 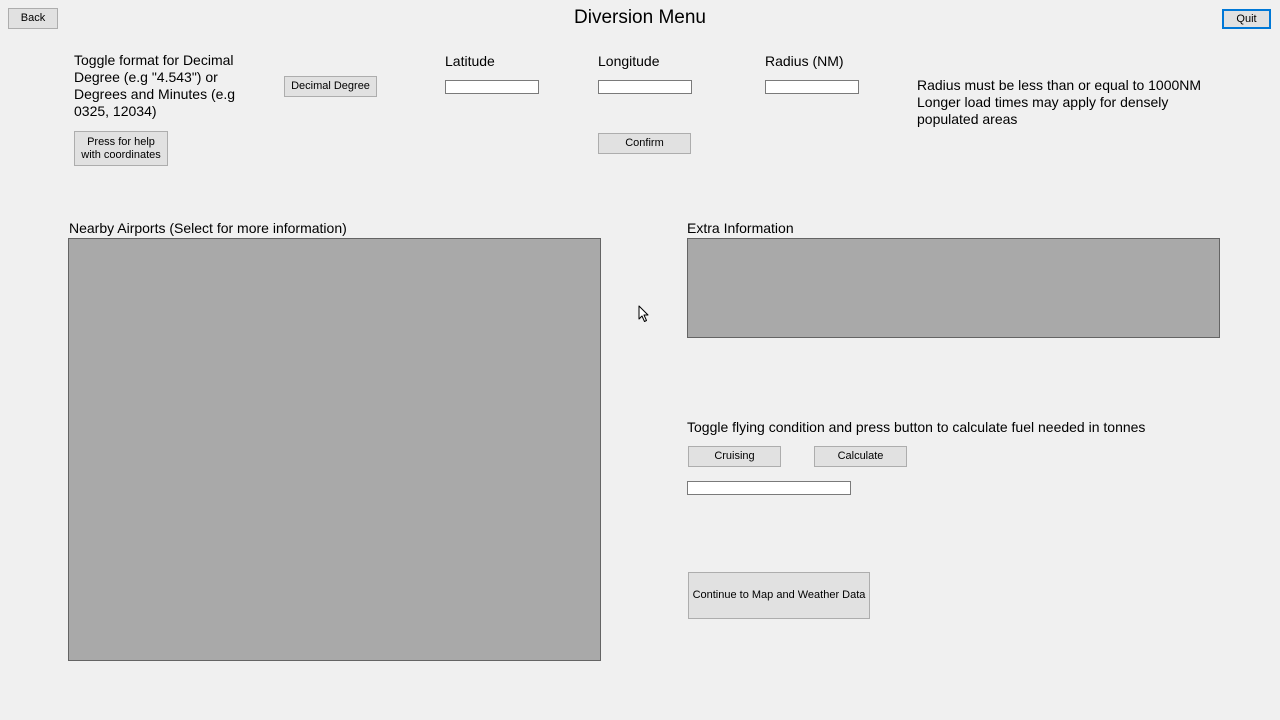 I want to click on coordinate-help-button: Press for help with coordinates, so click(x=121, y=148).